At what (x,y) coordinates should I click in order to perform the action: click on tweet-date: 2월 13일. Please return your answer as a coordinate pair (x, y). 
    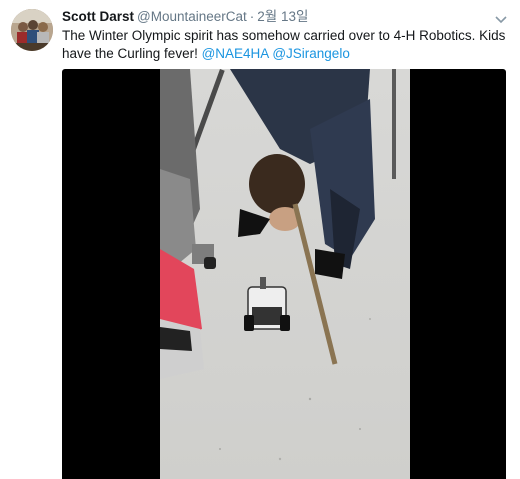
    Looking at the image, I should click on (282, 16).